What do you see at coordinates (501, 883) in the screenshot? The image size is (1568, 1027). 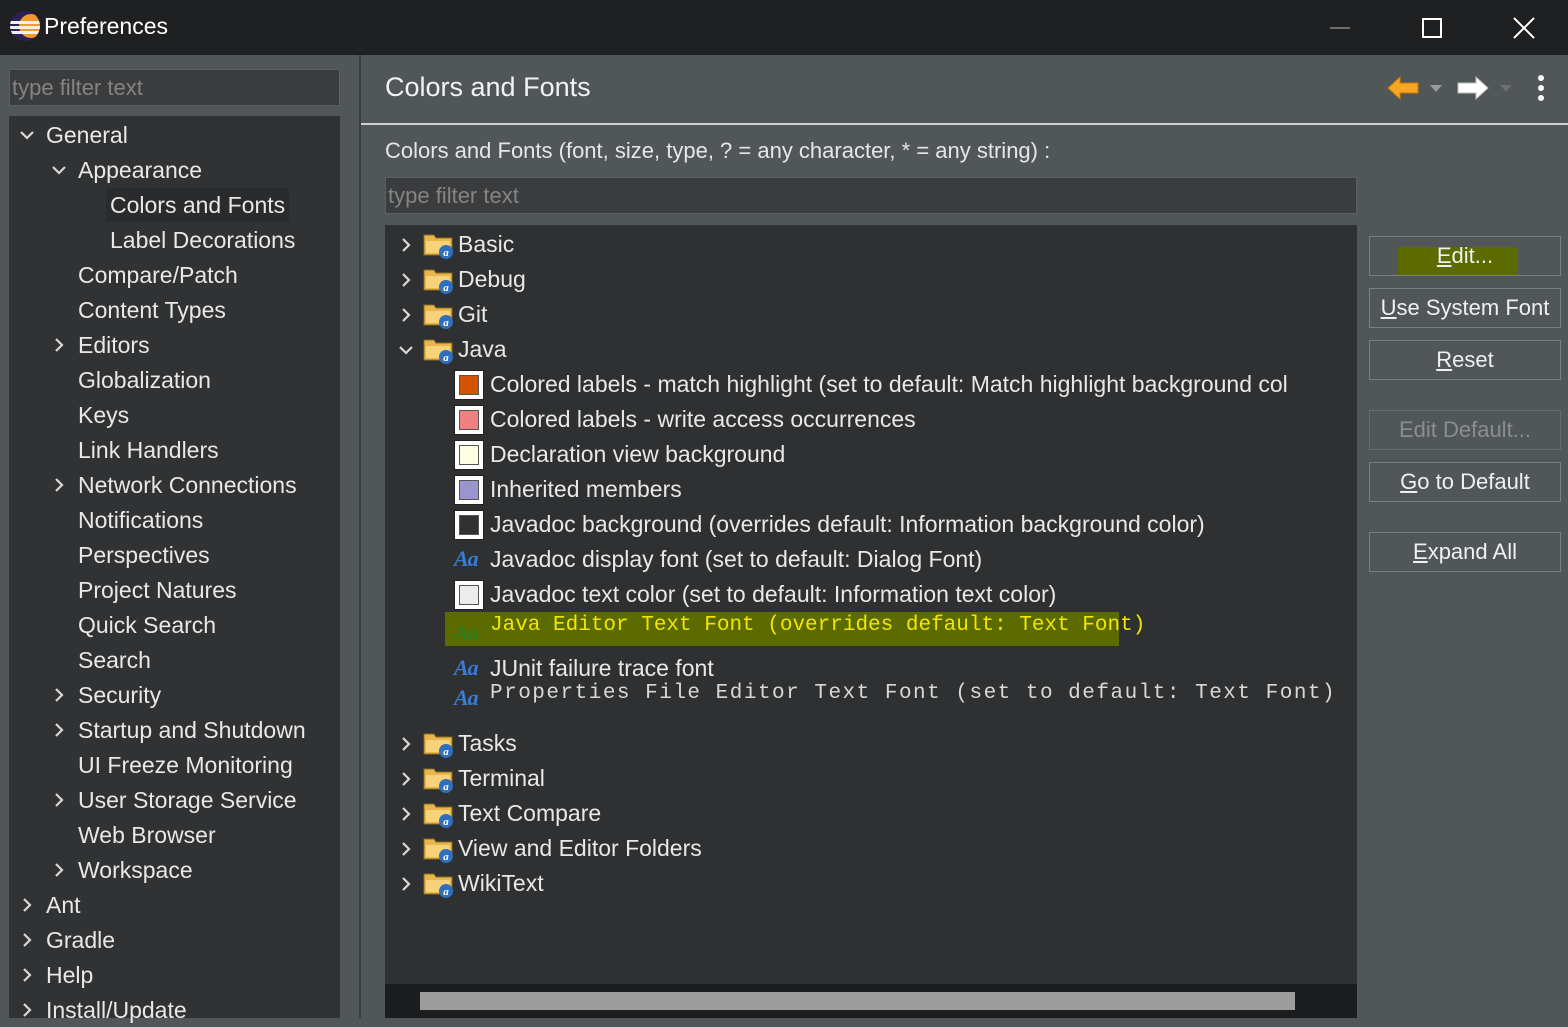 I see `category-wikitext: WikiText` at bounding box center [501, 883].